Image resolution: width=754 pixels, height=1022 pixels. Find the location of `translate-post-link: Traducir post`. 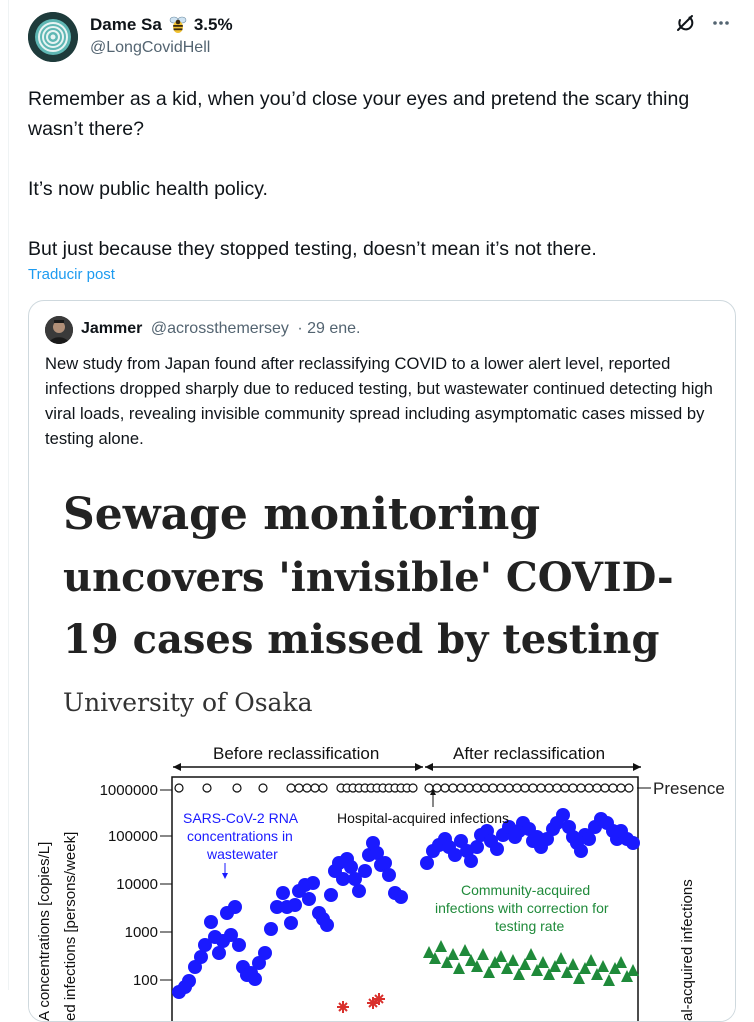

translate-post-link: Traducir post is located at coordinates (71, 274).